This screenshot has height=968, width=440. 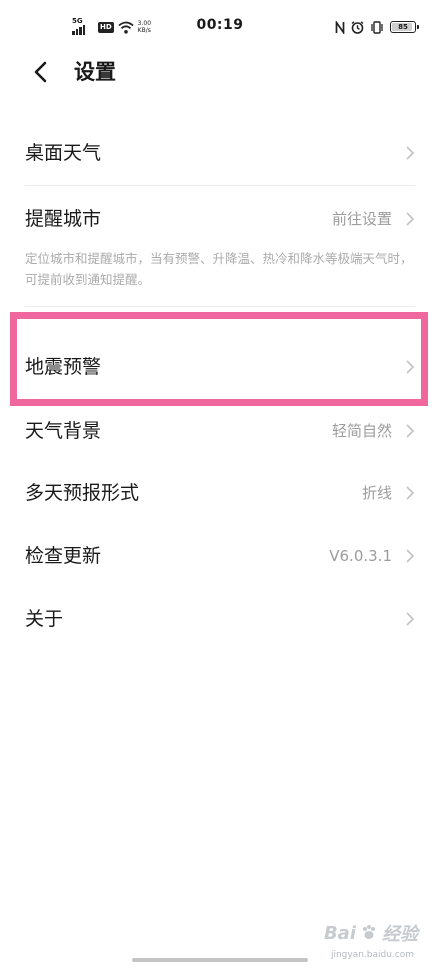 I want to click on battery-icon: 85, so click(x=404, y=27).